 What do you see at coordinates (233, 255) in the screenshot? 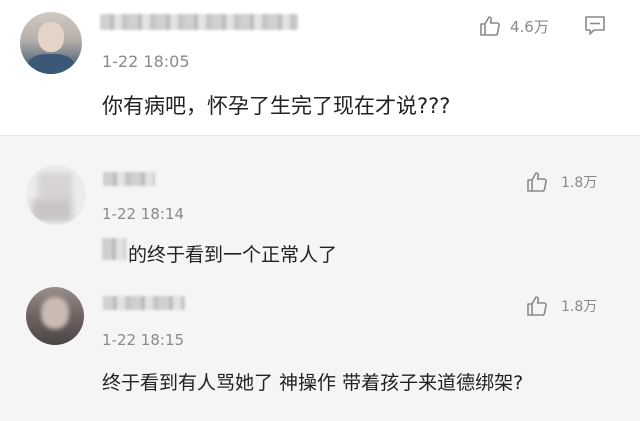
I see `reply-text: 的终于看到一个正常人了` at bounding box center [233, 255].